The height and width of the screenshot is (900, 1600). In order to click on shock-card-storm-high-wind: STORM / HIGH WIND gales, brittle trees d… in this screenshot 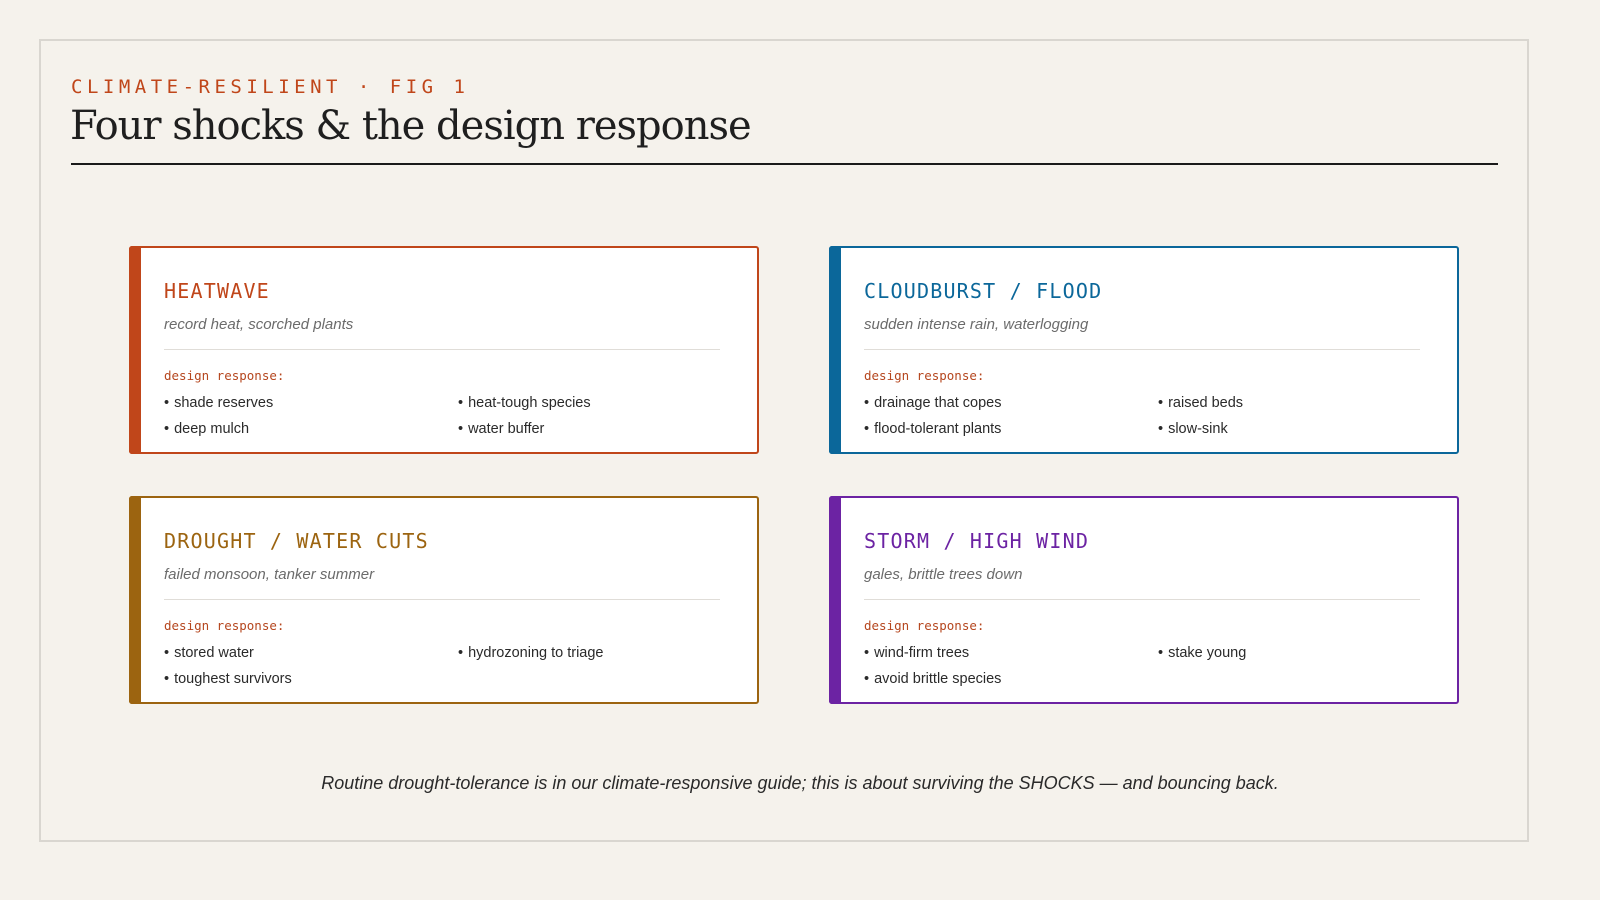, I will do `click(1144, 600)`.